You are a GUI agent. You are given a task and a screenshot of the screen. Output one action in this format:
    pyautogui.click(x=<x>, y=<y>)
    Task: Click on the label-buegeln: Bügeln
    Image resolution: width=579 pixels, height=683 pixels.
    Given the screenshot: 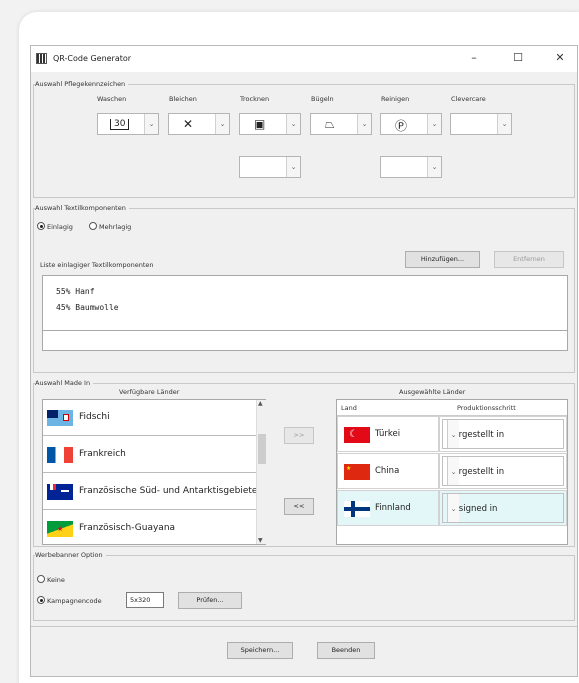 What is the action you would take?
    pyautogui.click(x=322, y=99)
    